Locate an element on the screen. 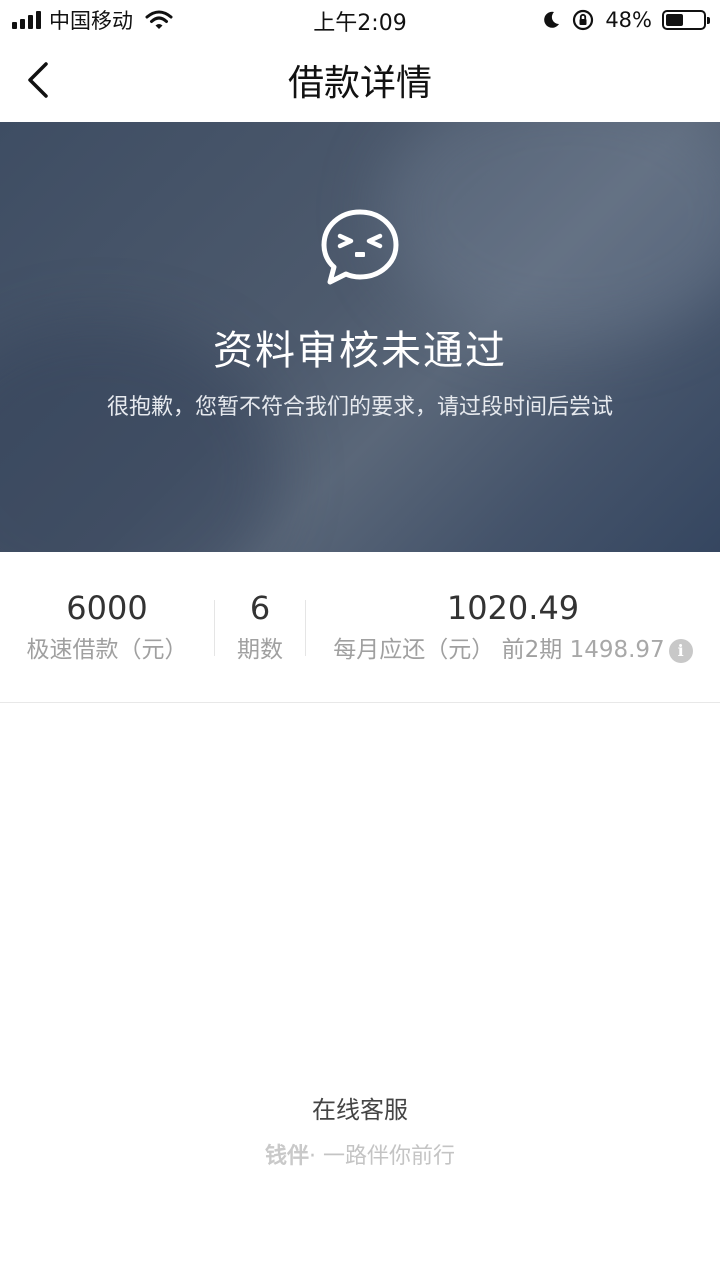 The width and height of the screenshot is (720, 1280). loan-amount-value: 6000 is located at coordinates (107, 608).